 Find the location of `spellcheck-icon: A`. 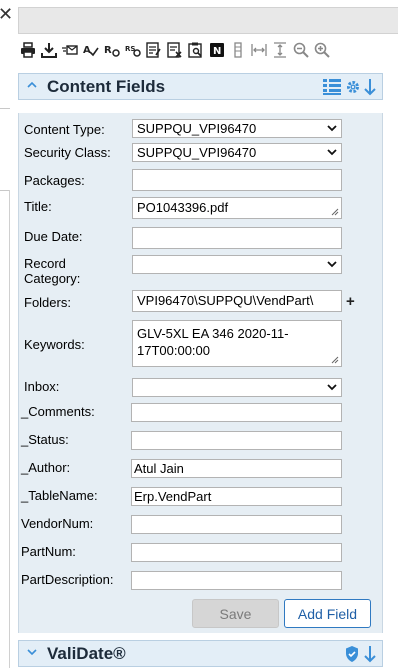

spellcheck-icon: A is located at coordinates (91, 50).